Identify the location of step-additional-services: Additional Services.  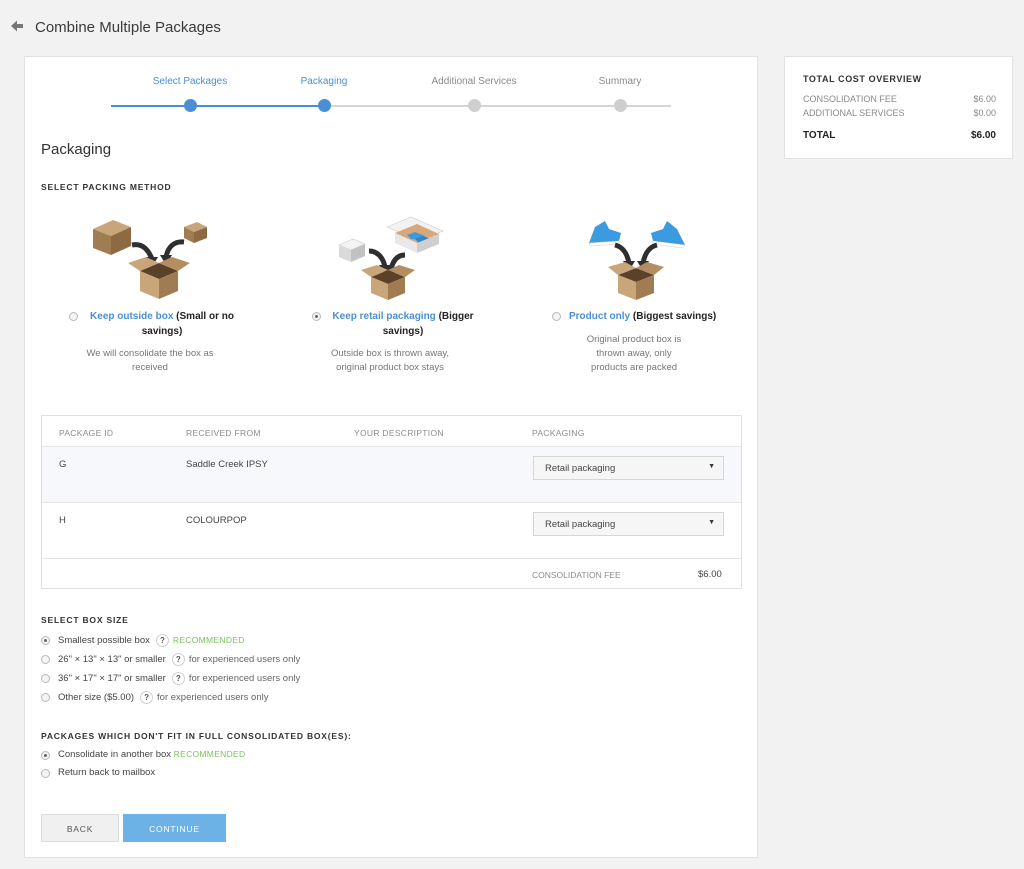
(474, 81).